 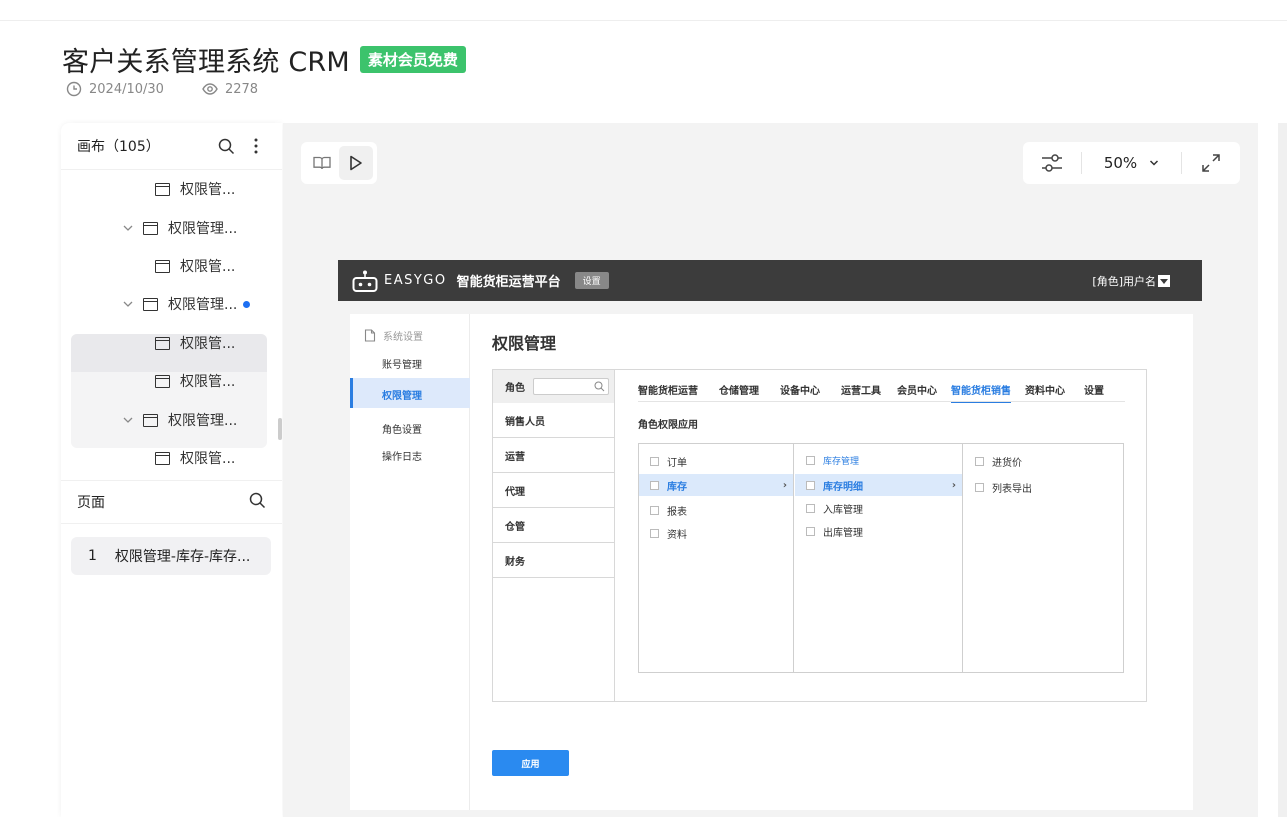 I want to click on canvas-header: 画布（105）, so click(x=171, y=146).